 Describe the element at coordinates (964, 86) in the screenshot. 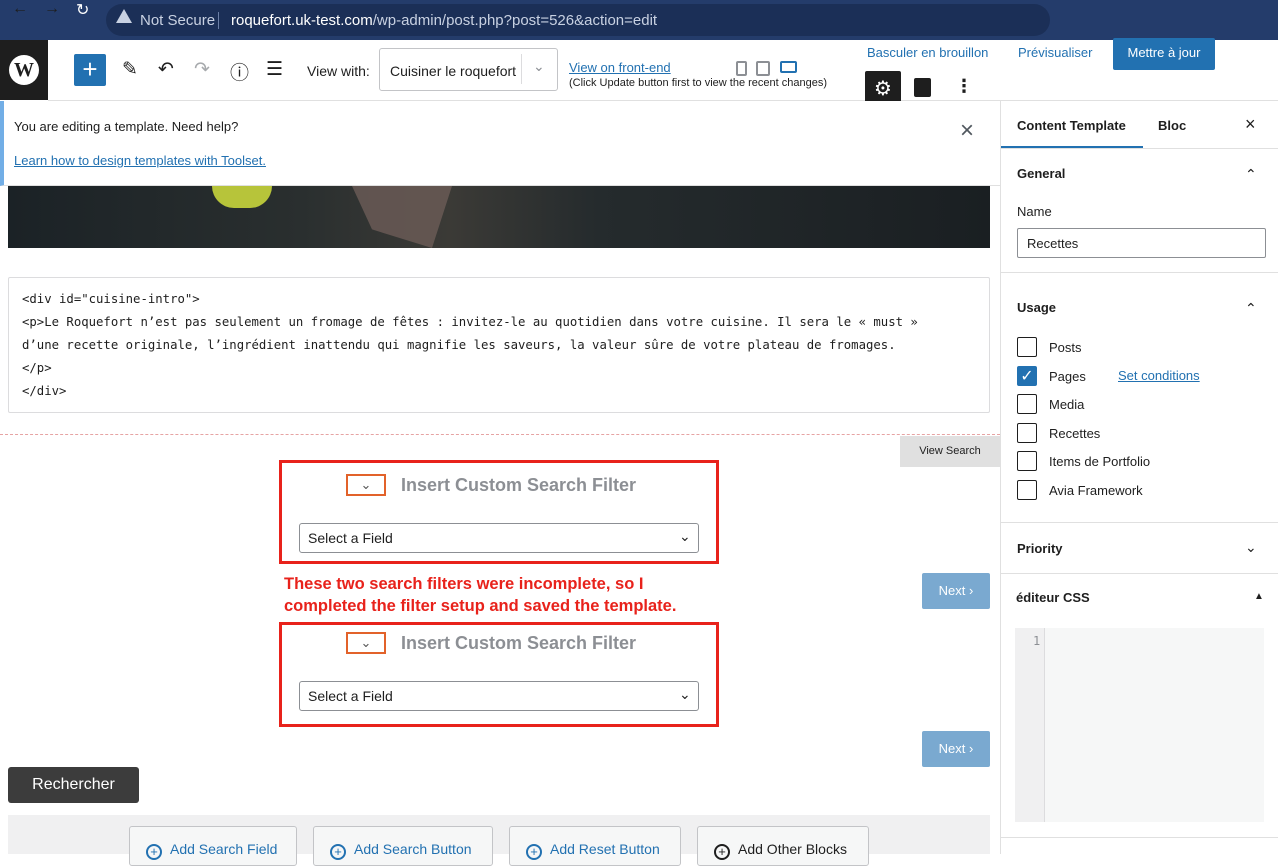

I see `more-options-icon: ⋮` at that location.